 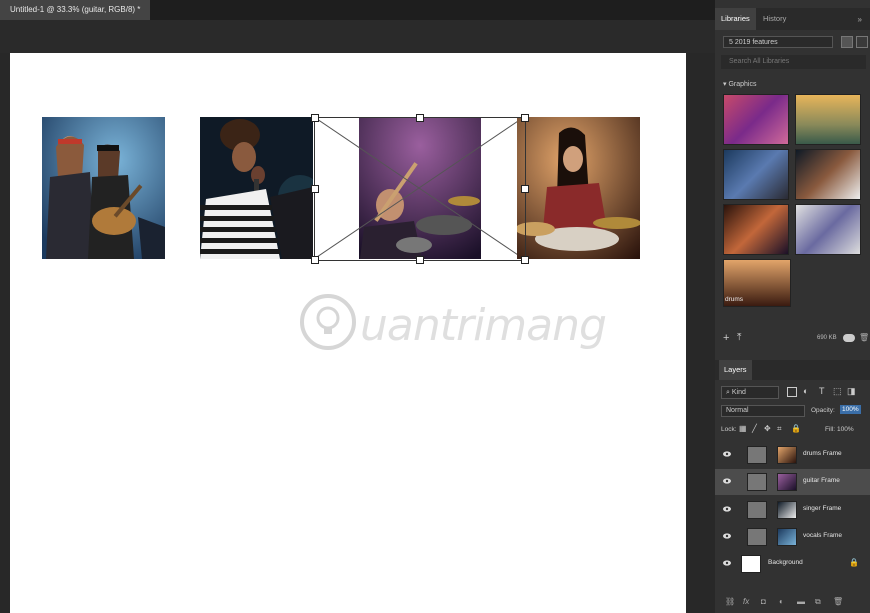 I want to click on group-folder-icon: ▬, so click(x=801, y=601).